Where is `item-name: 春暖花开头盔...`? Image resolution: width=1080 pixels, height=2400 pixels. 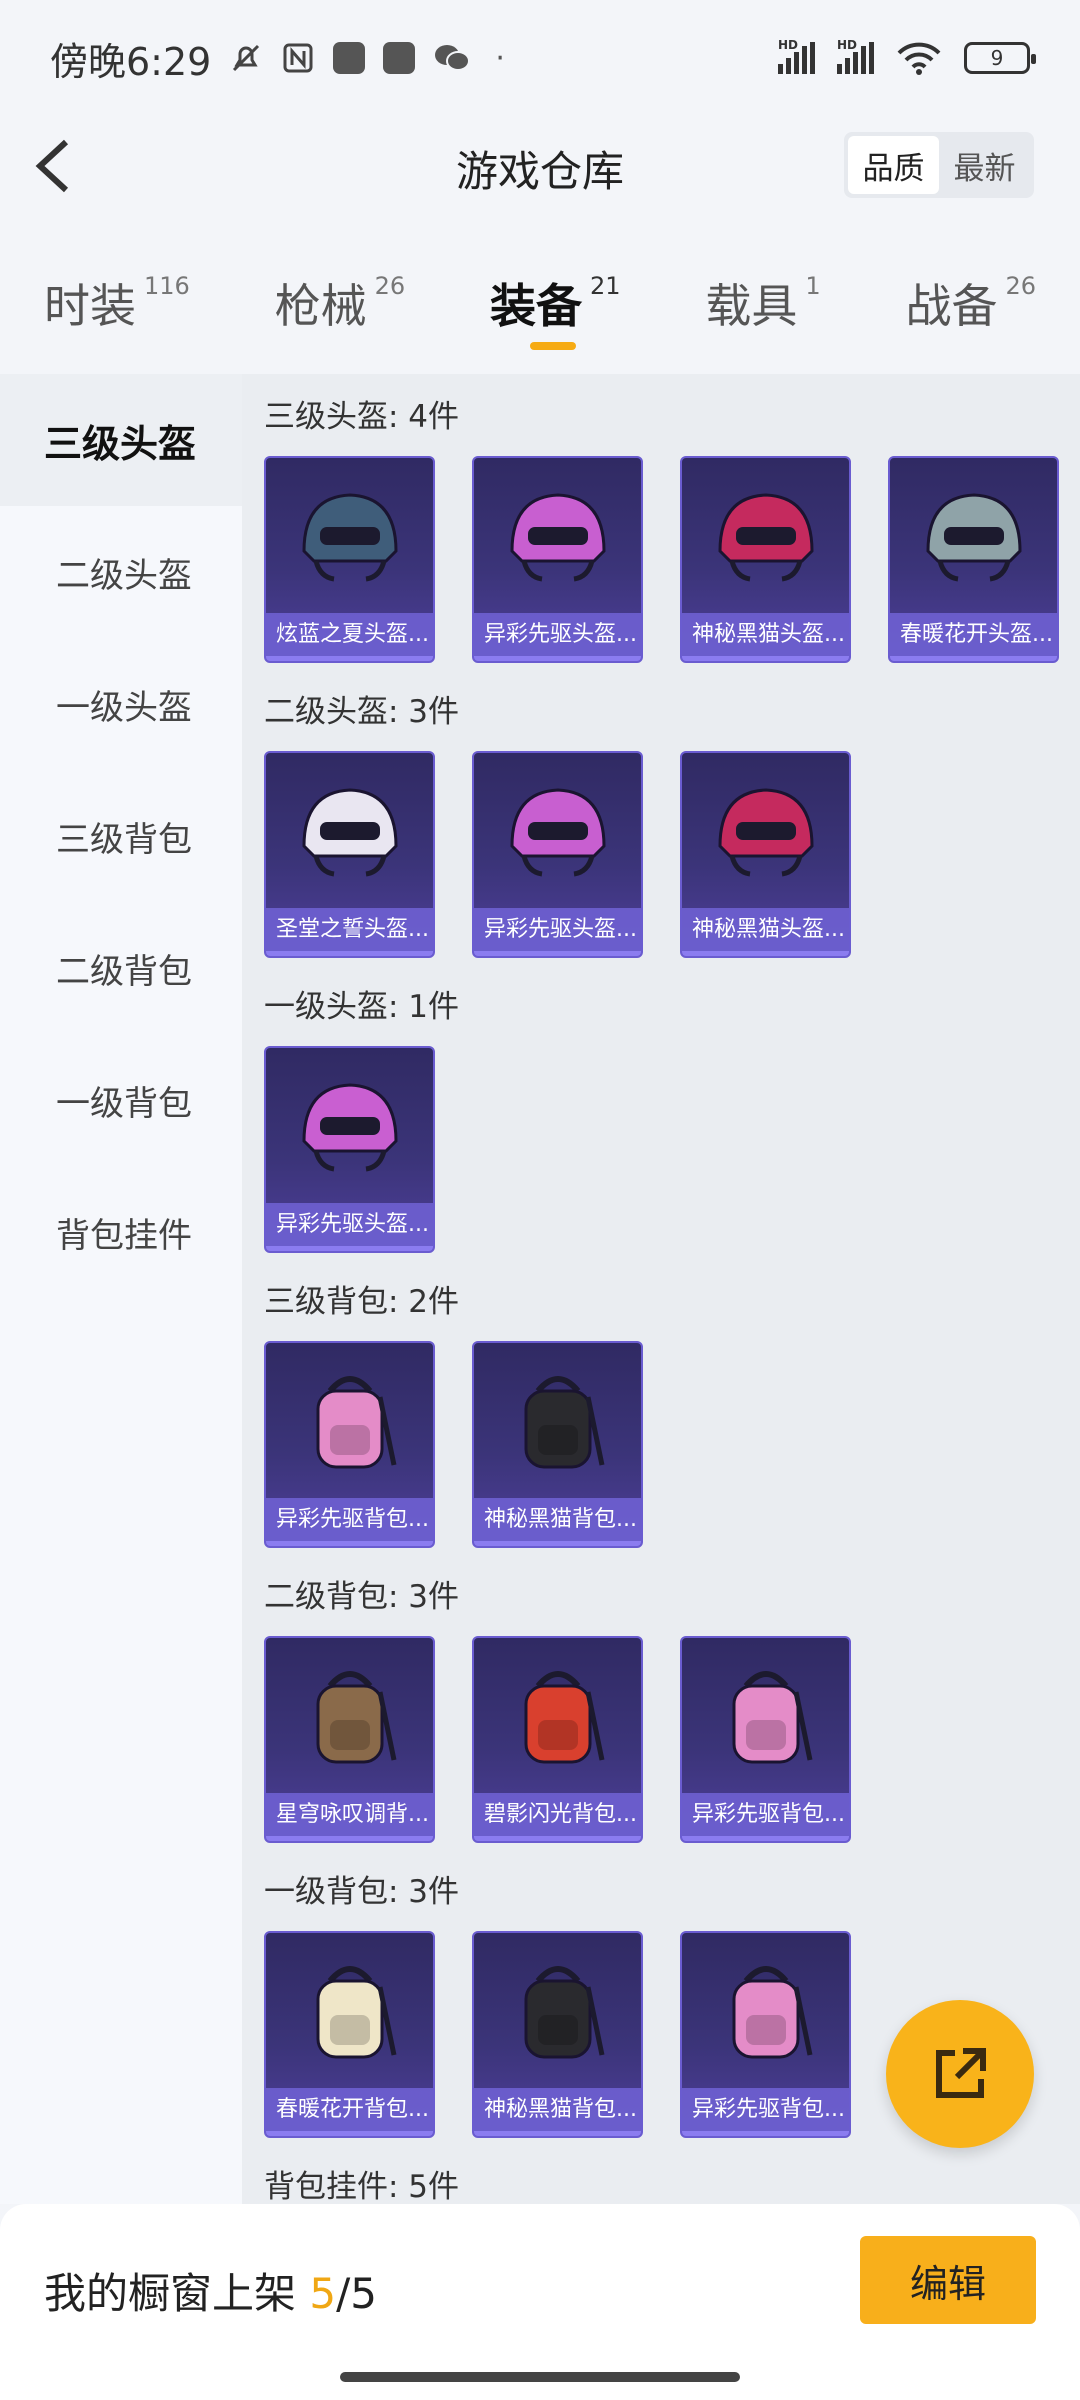
item-name: 春暖花开头盔... is located at coordinates (973, 637).